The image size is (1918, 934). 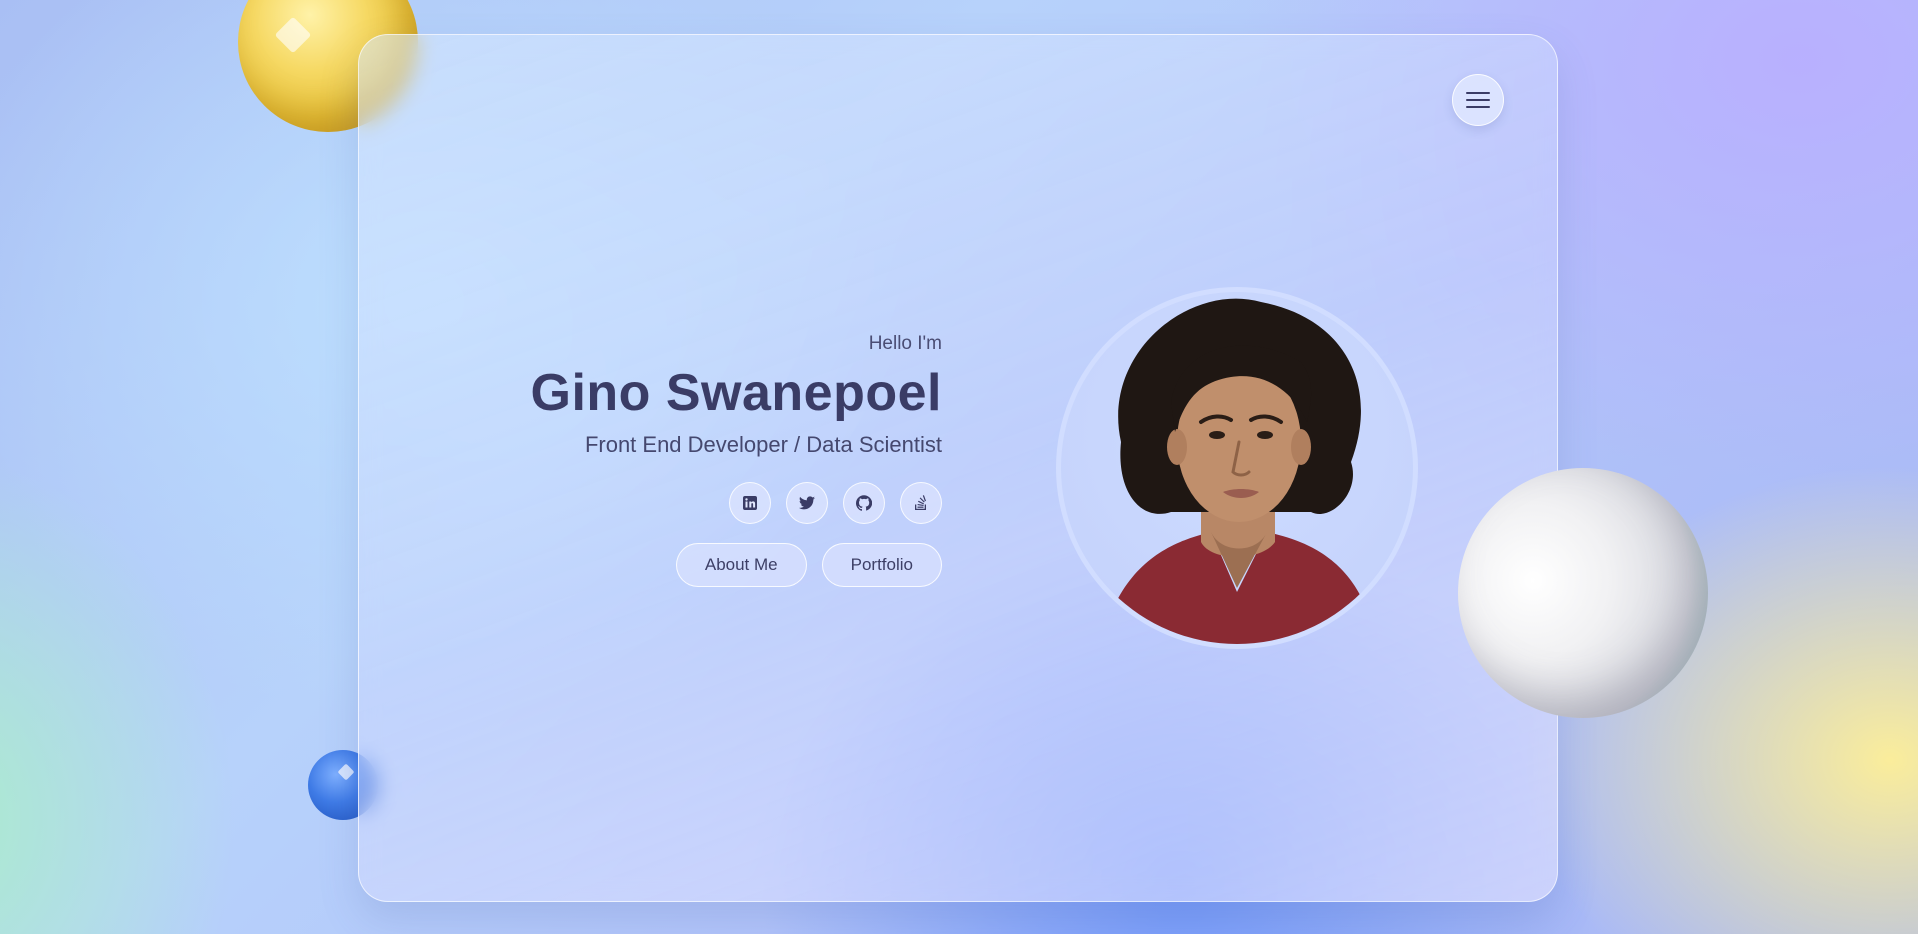 I want to click on github-icon, so click(x=864, y=503).